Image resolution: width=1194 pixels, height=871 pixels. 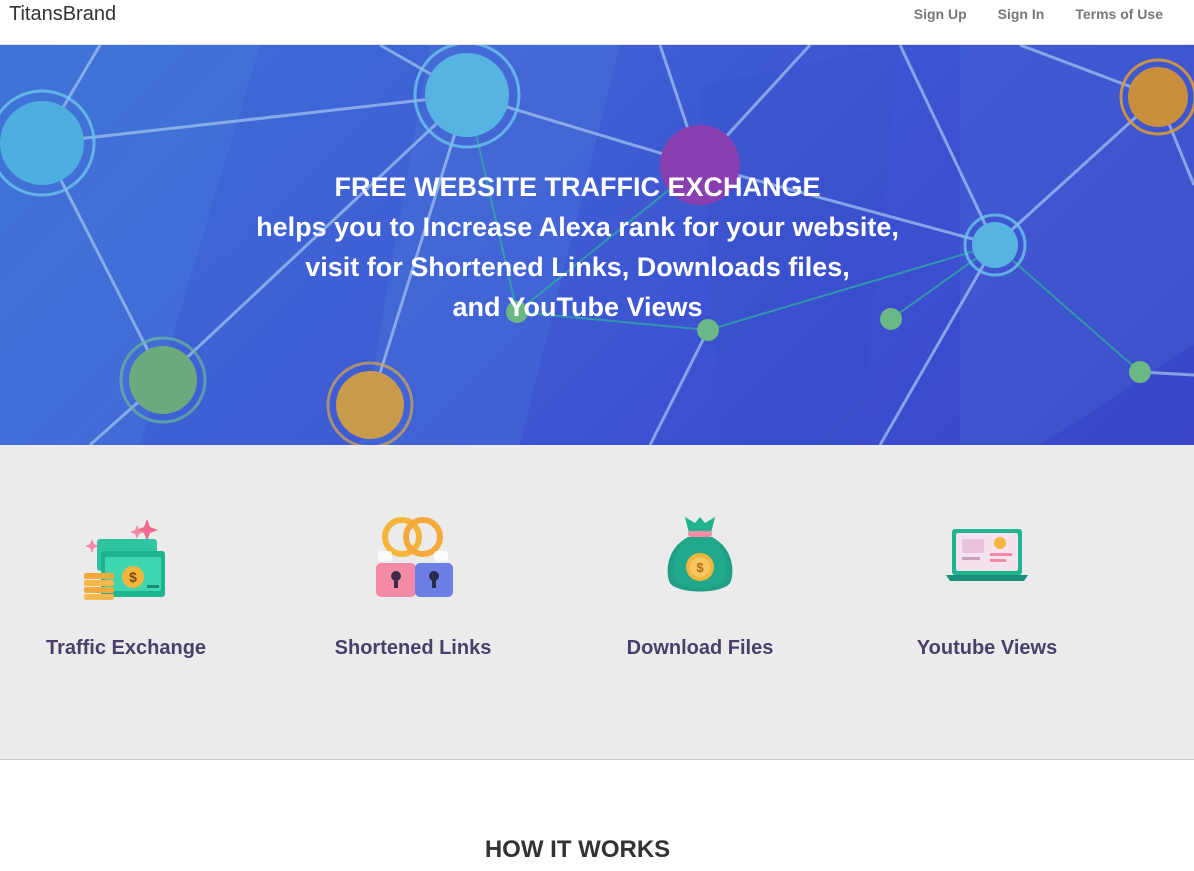 I want to click on money-bag-icon: $, so click(x=700, y=554).